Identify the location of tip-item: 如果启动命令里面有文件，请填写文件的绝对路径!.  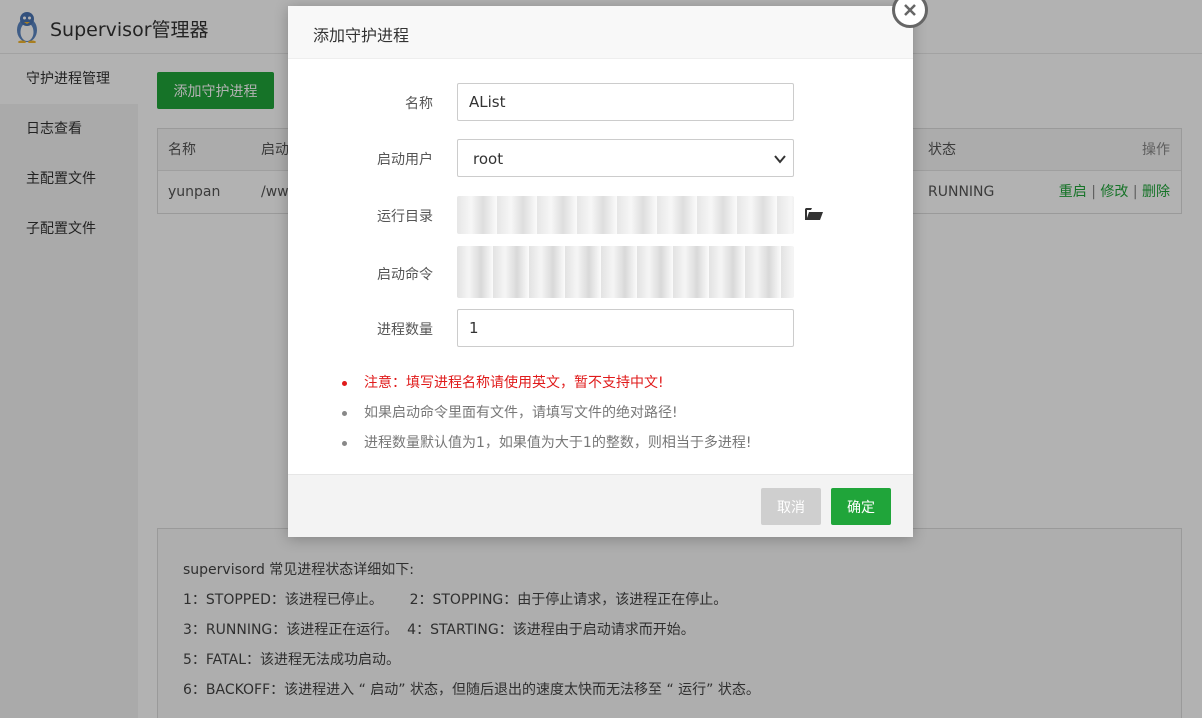
(622, 413).